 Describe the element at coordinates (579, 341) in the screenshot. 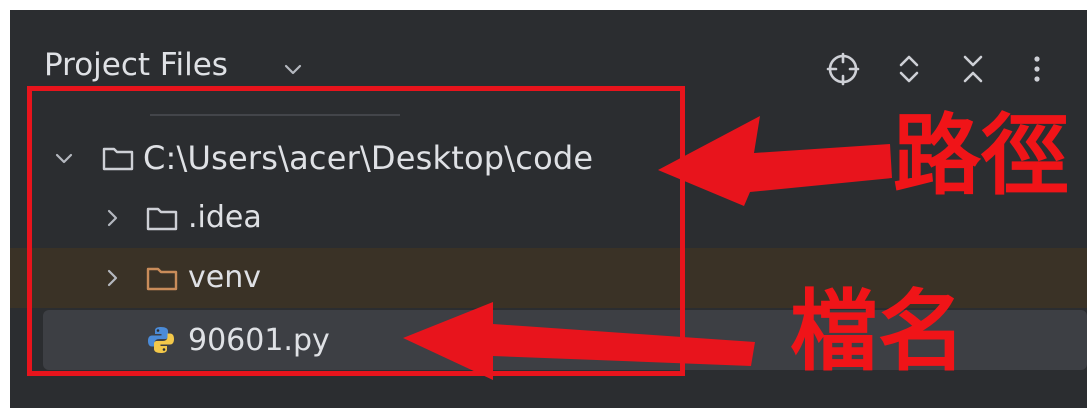

I see `filename-arrow-icon` at that location.